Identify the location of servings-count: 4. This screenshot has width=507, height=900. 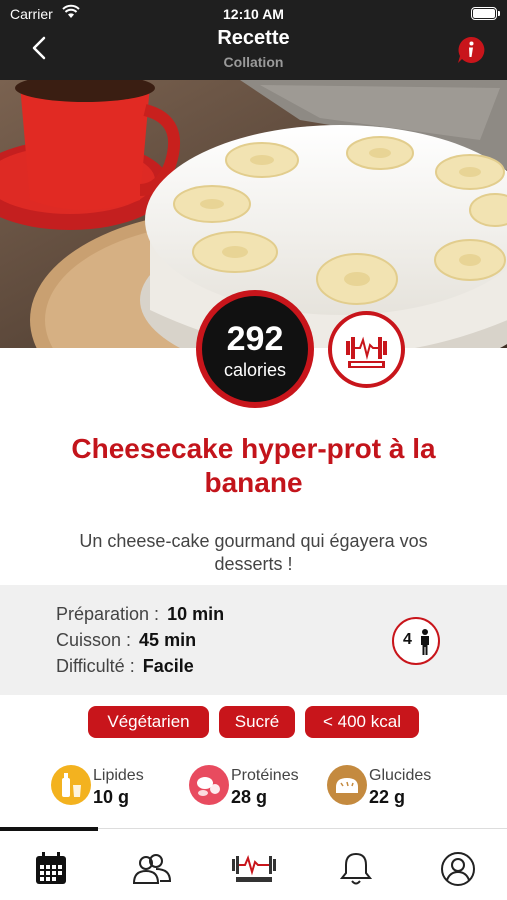
(407, 639).